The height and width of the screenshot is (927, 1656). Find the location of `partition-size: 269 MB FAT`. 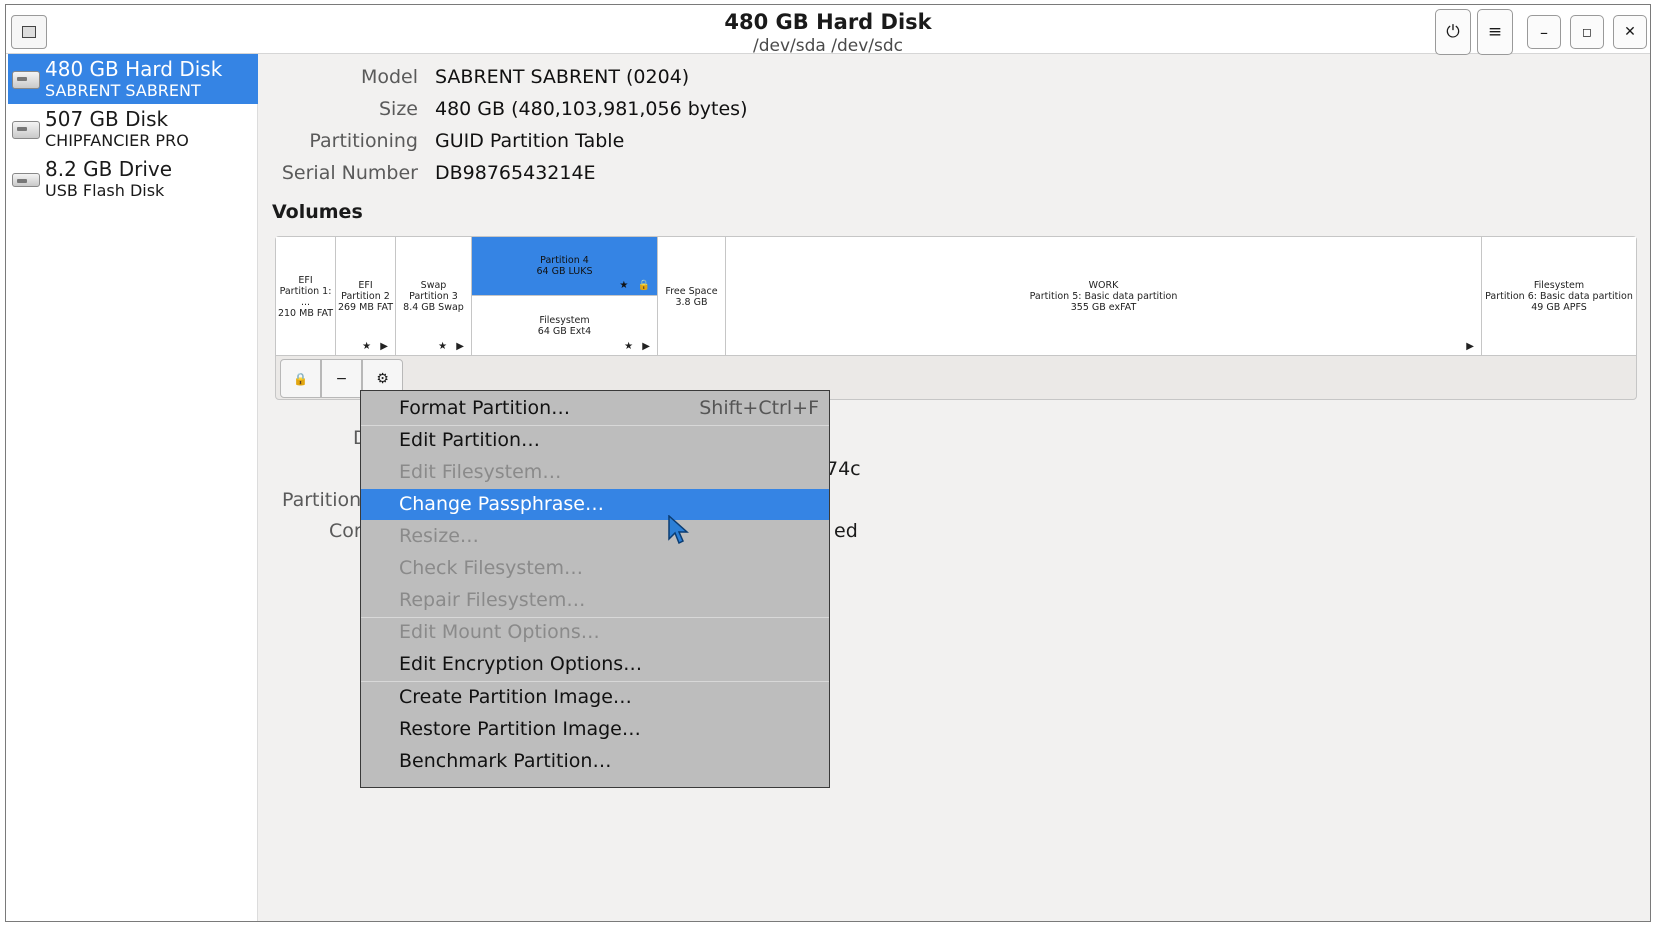

partition-size: 269 MB FAT is located at coordinates (365, 307).